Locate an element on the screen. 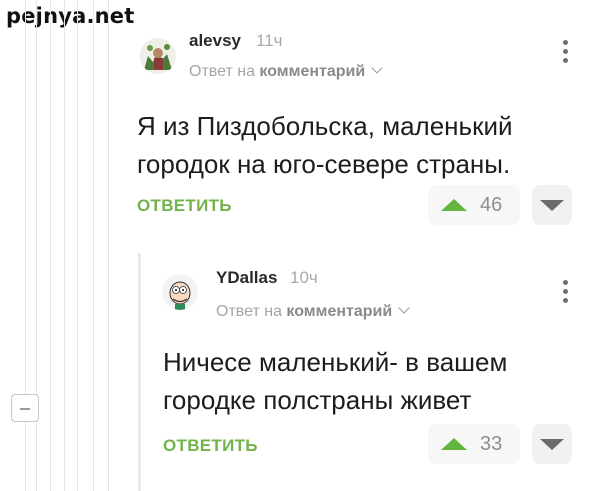  comment-text-line: Я из Пиздобольска, маленький is located at coordinates (325, 126).